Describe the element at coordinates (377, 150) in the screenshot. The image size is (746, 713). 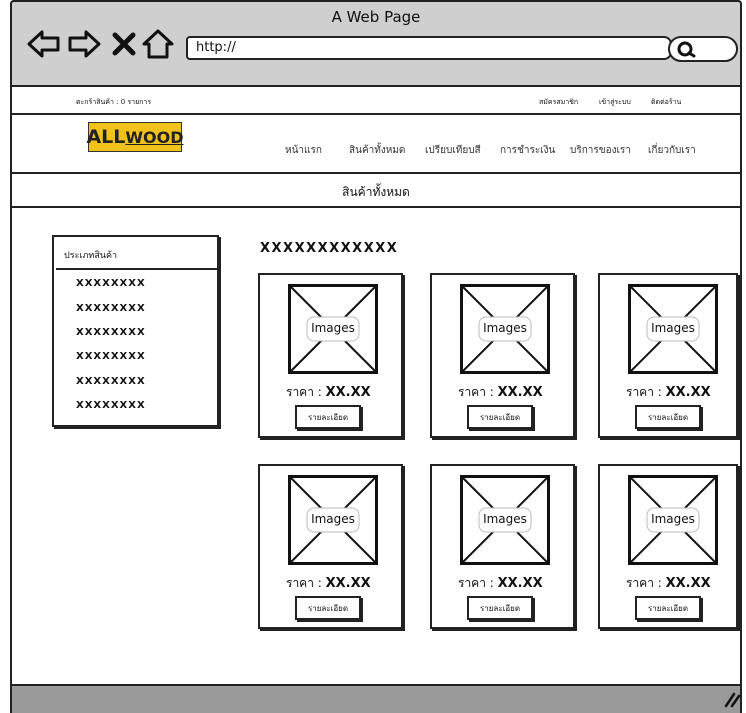
I see `nav-all-products: สินค้าทั้งหมด` at that location.